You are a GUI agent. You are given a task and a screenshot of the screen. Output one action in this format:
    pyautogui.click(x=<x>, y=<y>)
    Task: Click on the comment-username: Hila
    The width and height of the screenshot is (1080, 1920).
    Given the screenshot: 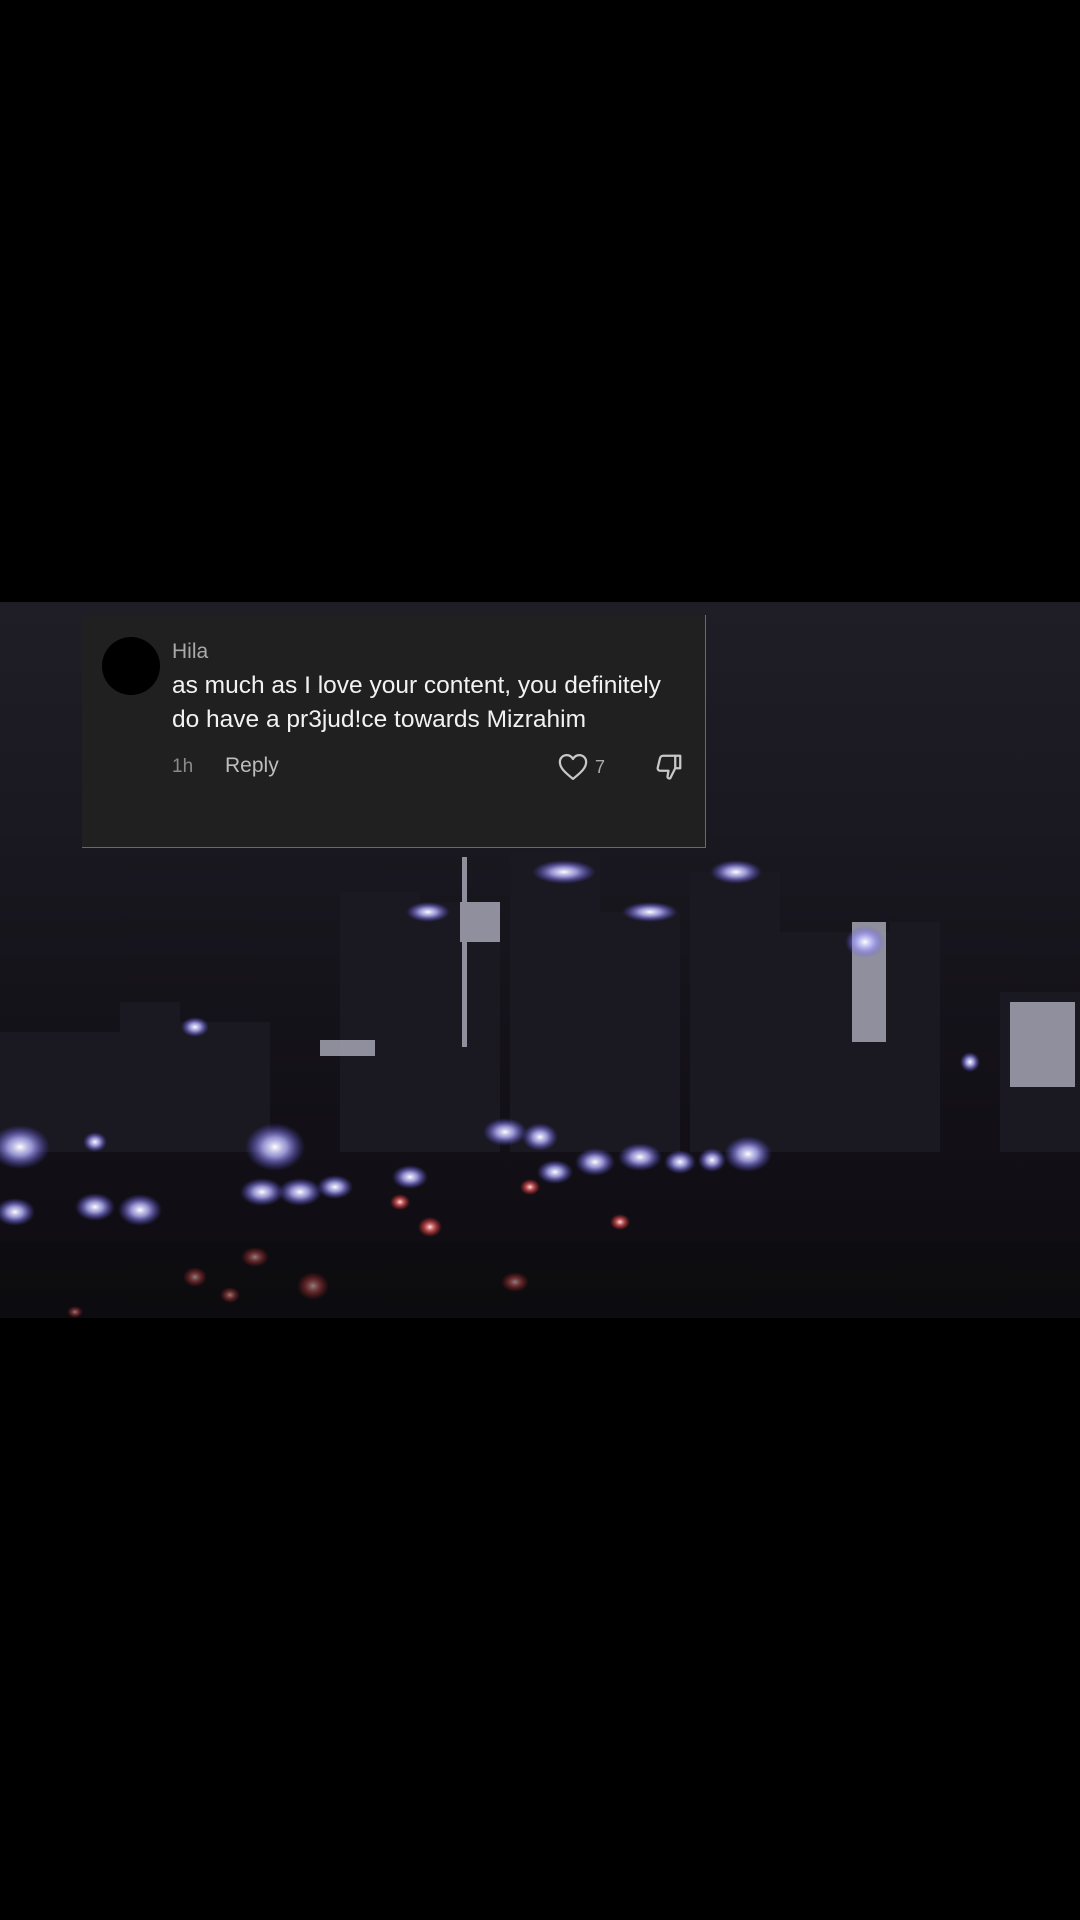 What is the action you would take?
    pyautogui.click(x=190, y=652)
    